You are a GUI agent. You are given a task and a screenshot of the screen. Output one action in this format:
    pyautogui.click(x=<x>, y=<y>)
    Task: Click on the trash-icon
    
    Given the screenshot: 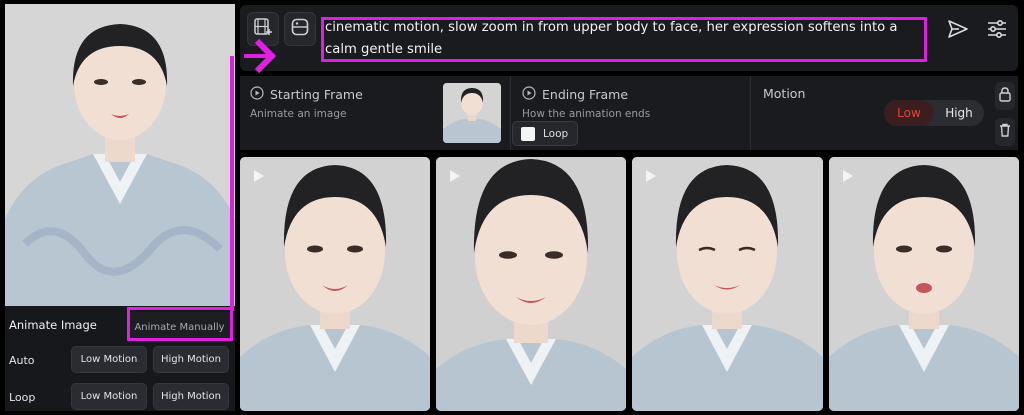 What is the action you would take?
    pyautogui.click(x=1005, y=132)
    